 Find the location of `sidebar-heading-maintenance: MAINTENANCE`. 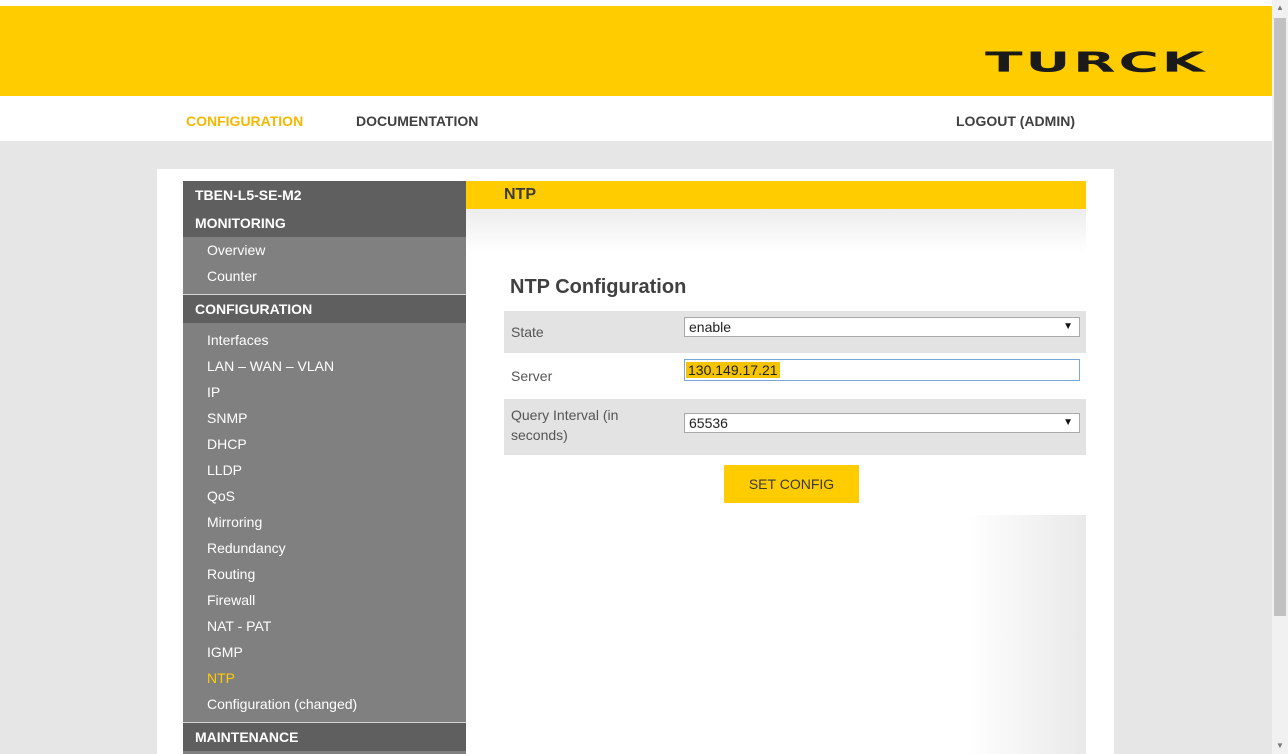

sidebar-heading-maintenance: MAINTENANCE is located at coordinates (324, 737).